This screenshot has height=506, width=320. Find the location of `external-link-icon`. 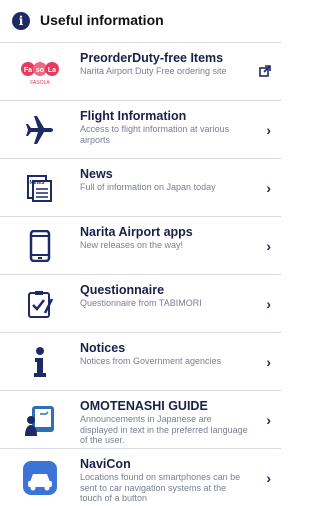

external-link-icon is located at coordinates (265, 72).